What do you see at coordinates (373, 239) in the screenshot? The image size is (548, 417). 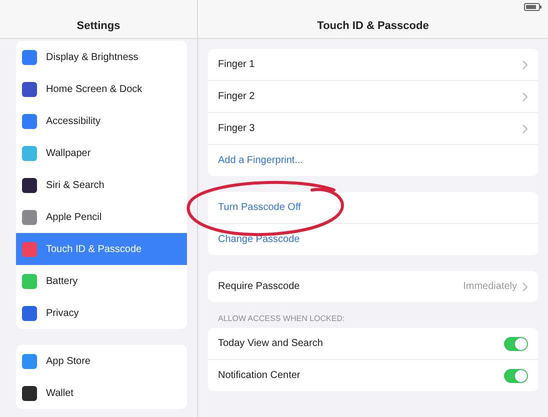 I see `link-row: Change Passcode` at bounding box center [373, 239].